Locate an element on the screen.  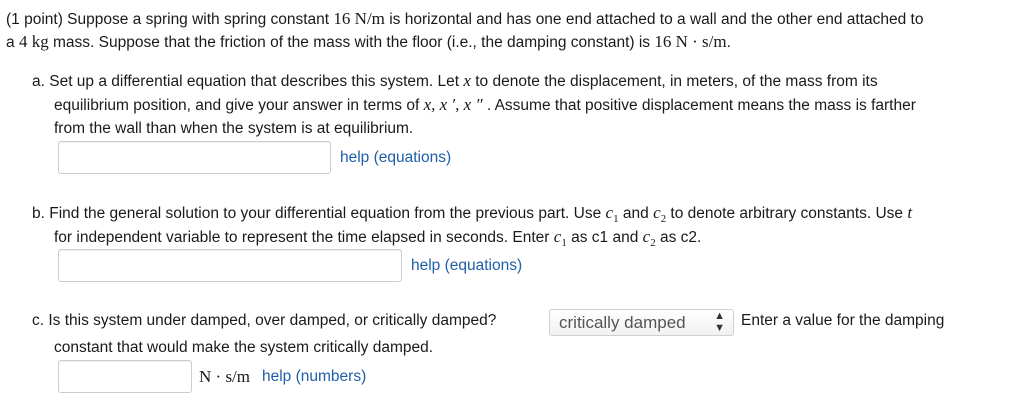
damping-type-select: critically damped ▲ ▼ is located at coordinates (641, 322).